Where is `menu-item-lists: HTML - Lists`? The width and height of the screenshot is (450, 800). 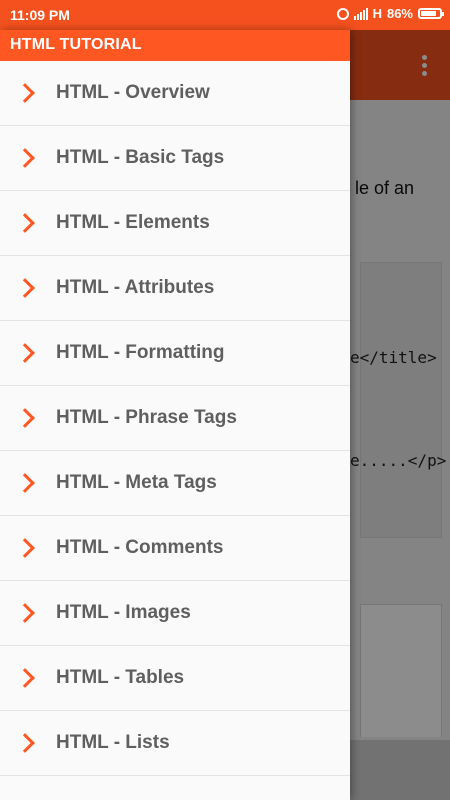
menu-item-lists: HTML - Lists is located at coordinates (175, 743).